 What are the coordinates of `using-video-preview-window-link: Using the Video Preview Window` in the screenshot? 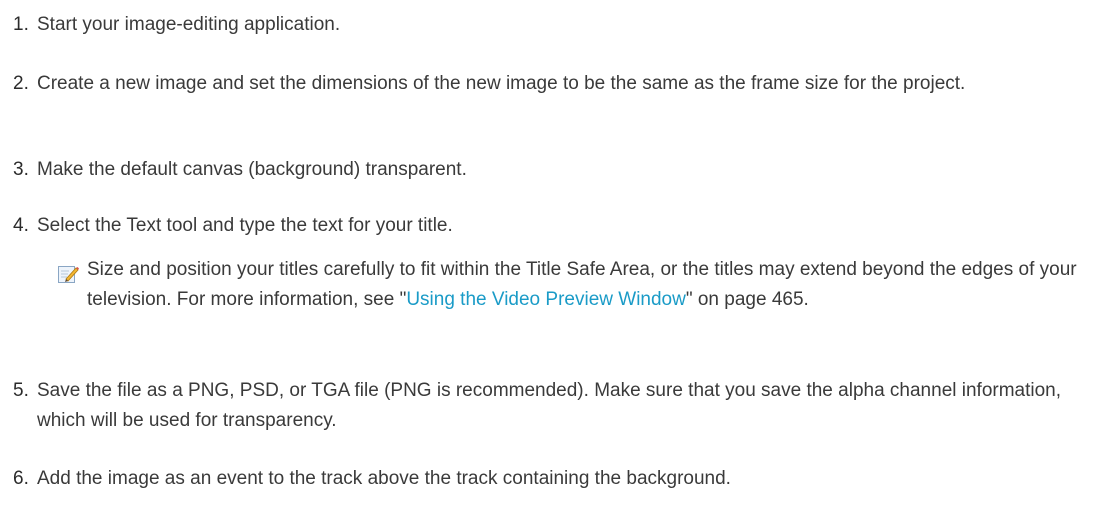 It's located at (546, 299).